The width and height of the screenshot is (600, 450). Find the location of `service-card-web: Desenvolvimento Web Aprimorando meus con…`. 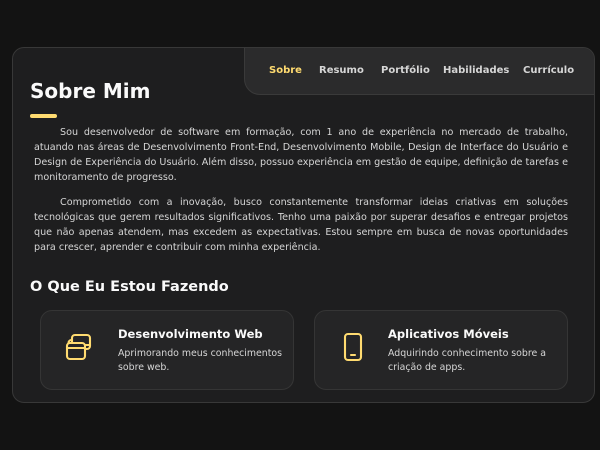

service-card-web: Desenvolvimento Web Aprimorando meus con… is located at coordinates (167, 350).